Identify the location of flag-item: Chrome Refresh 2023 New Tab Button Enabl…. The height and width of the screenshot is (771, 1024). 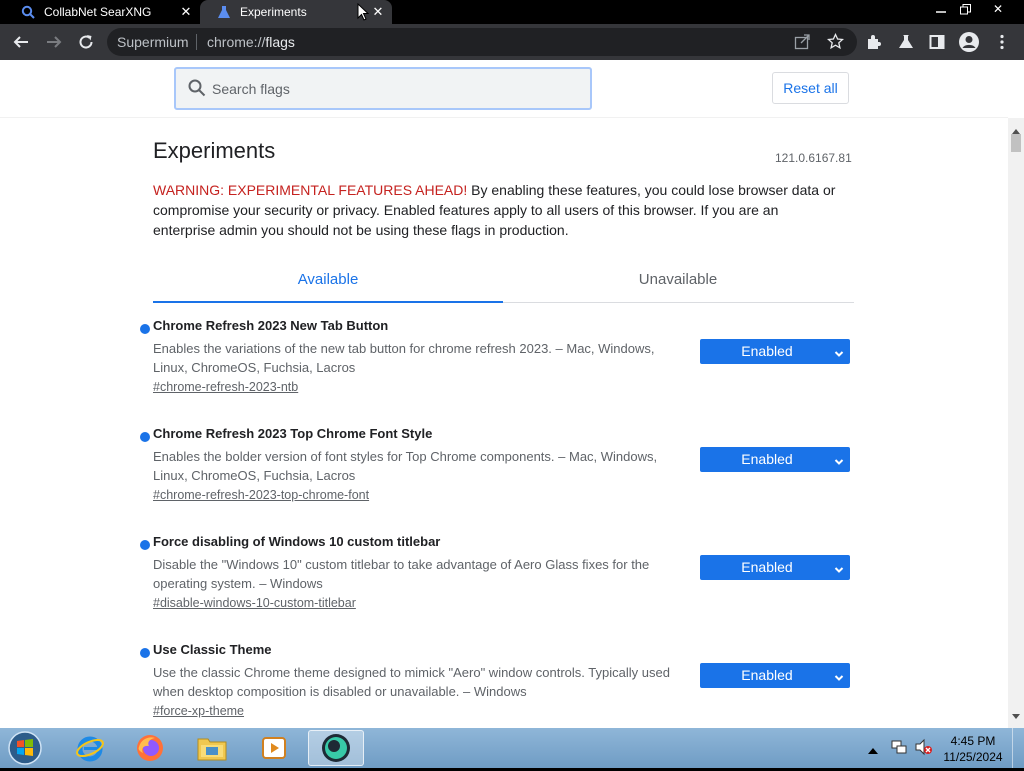
(500, 366).